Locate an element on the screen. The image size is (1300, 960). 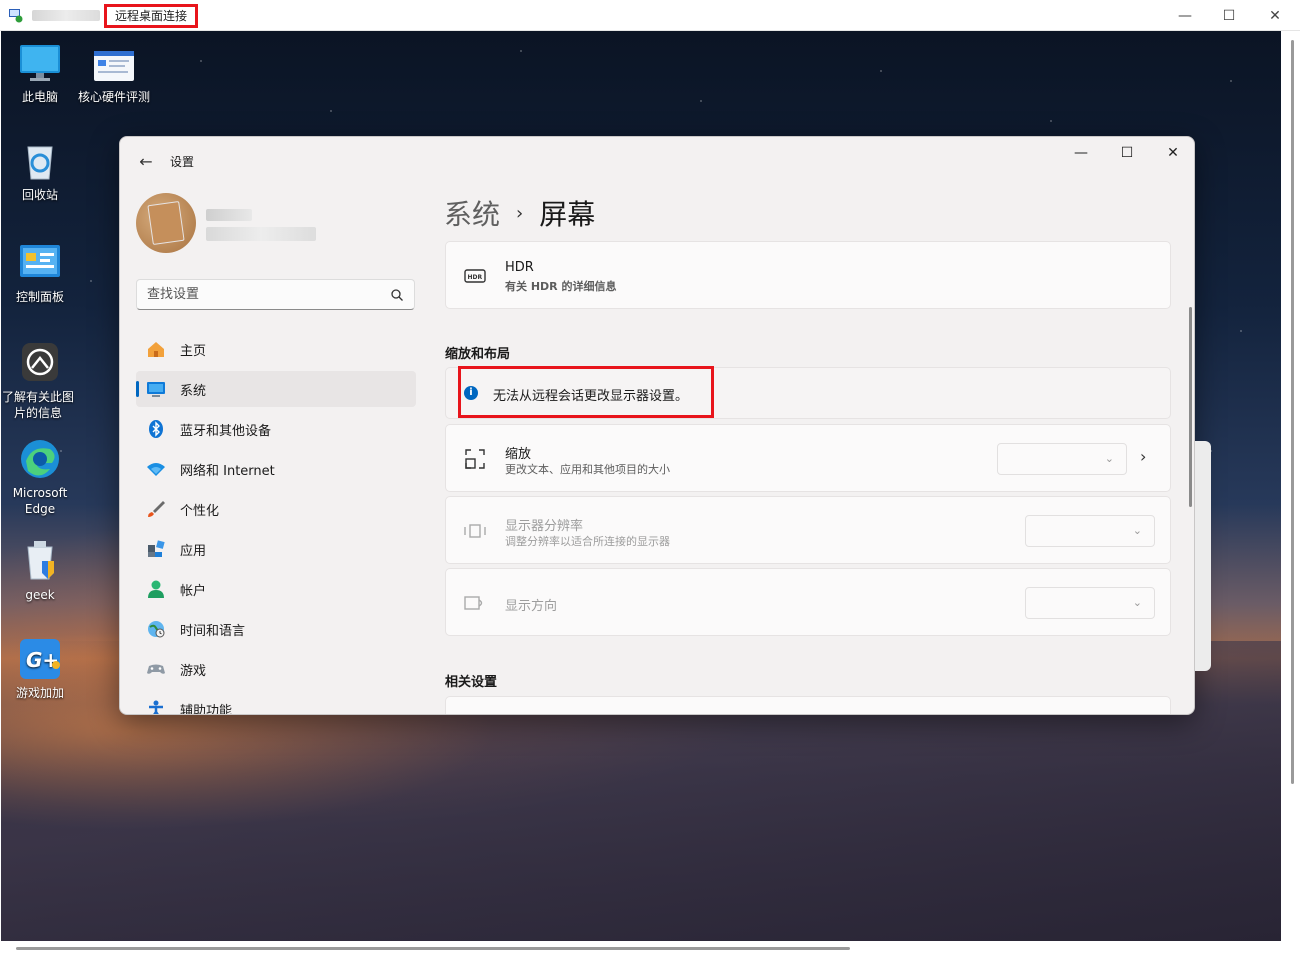
hdr-icon-text: HDR is located at coordinates (475, 277).